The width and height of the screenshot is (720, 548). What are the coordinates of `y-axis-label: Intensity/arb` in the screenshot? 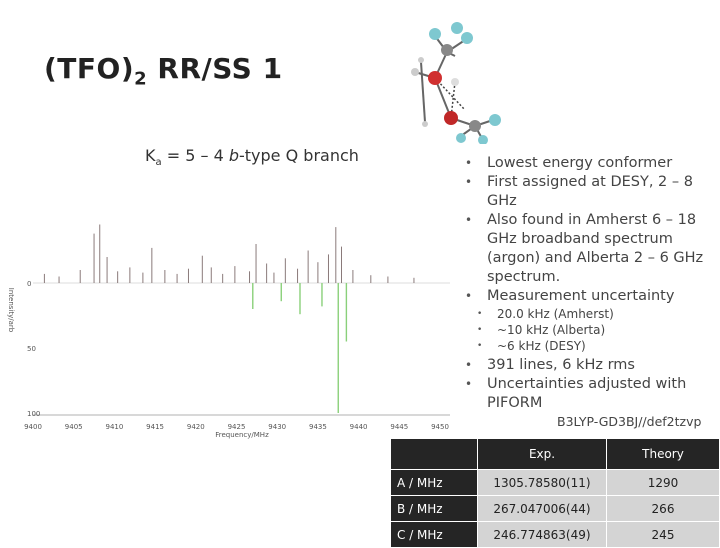 It's located at (11, 310).